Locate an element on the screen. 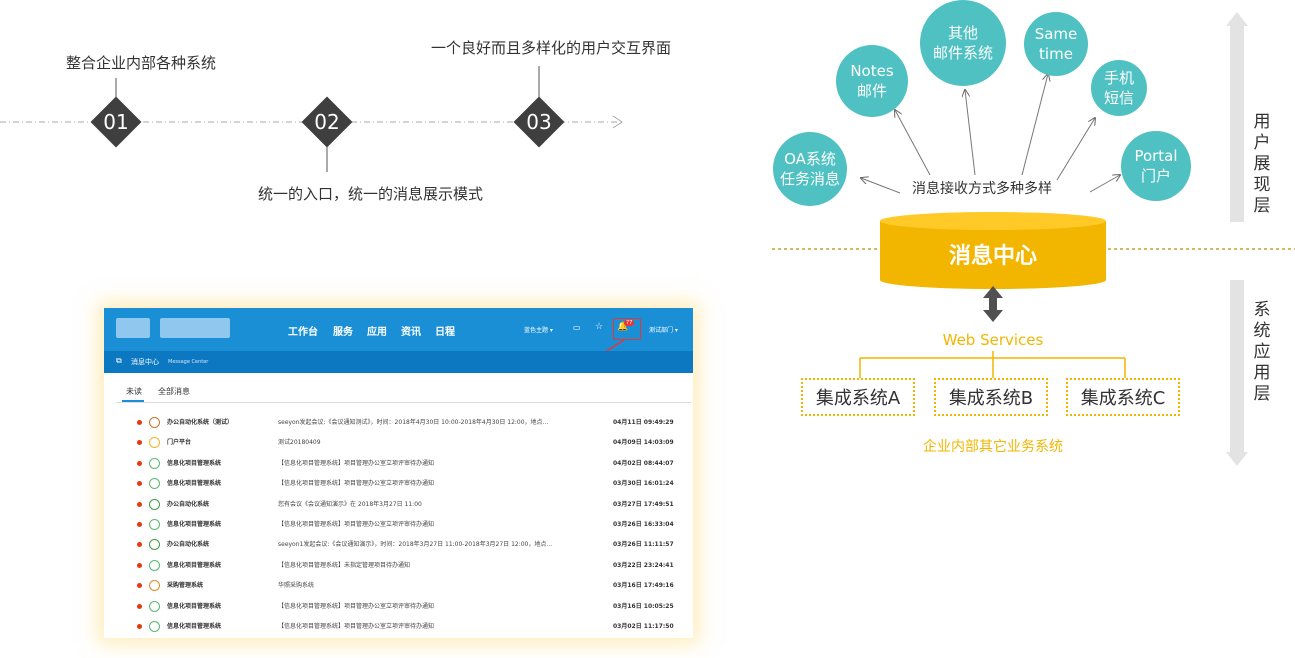 This screenshot has height=658, width=1295. system-application-layer-label: 系统应用层 is located at coordinates (1262, 352).